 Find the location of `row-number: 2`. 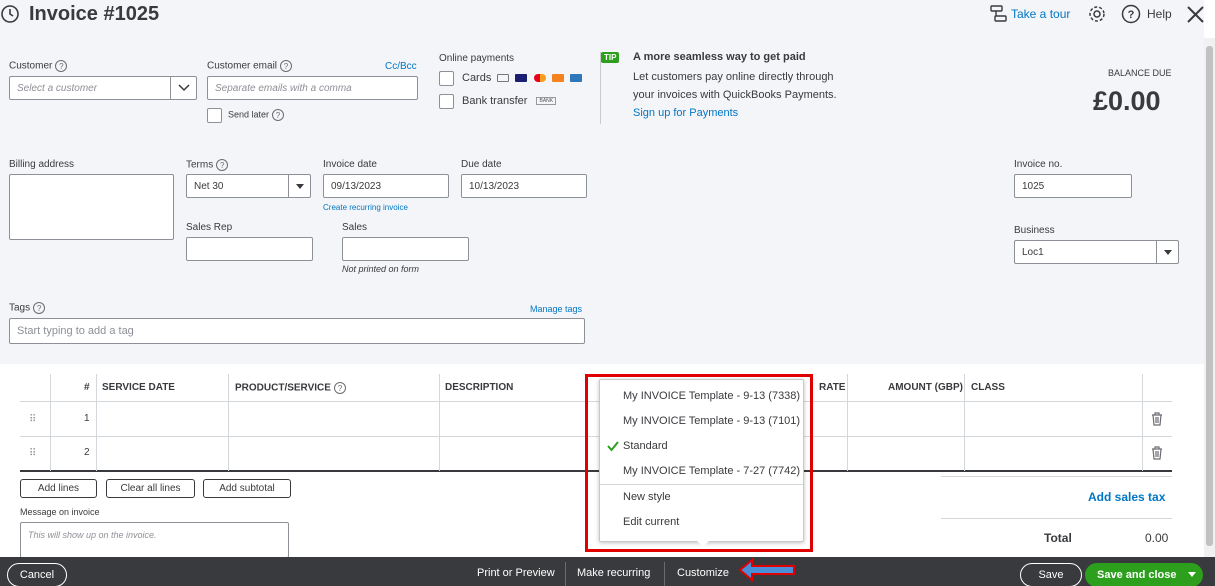

row-number: 2 is located at coordinates (87, 452).